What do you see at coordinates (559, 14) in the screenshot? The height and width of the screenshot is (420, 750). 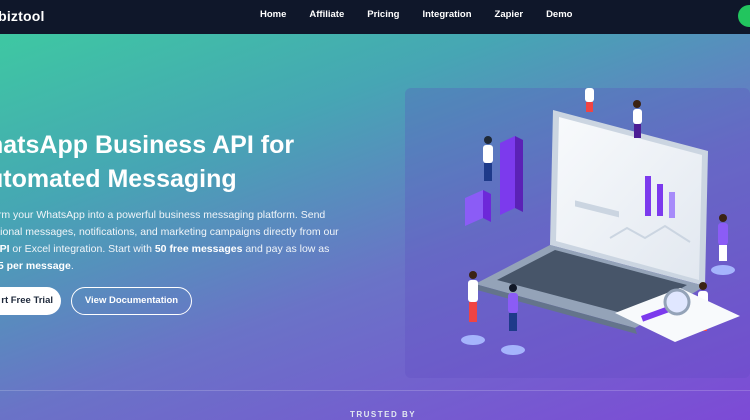 I see `nav-link-demo: Demo` at bounding box center [559, 14].